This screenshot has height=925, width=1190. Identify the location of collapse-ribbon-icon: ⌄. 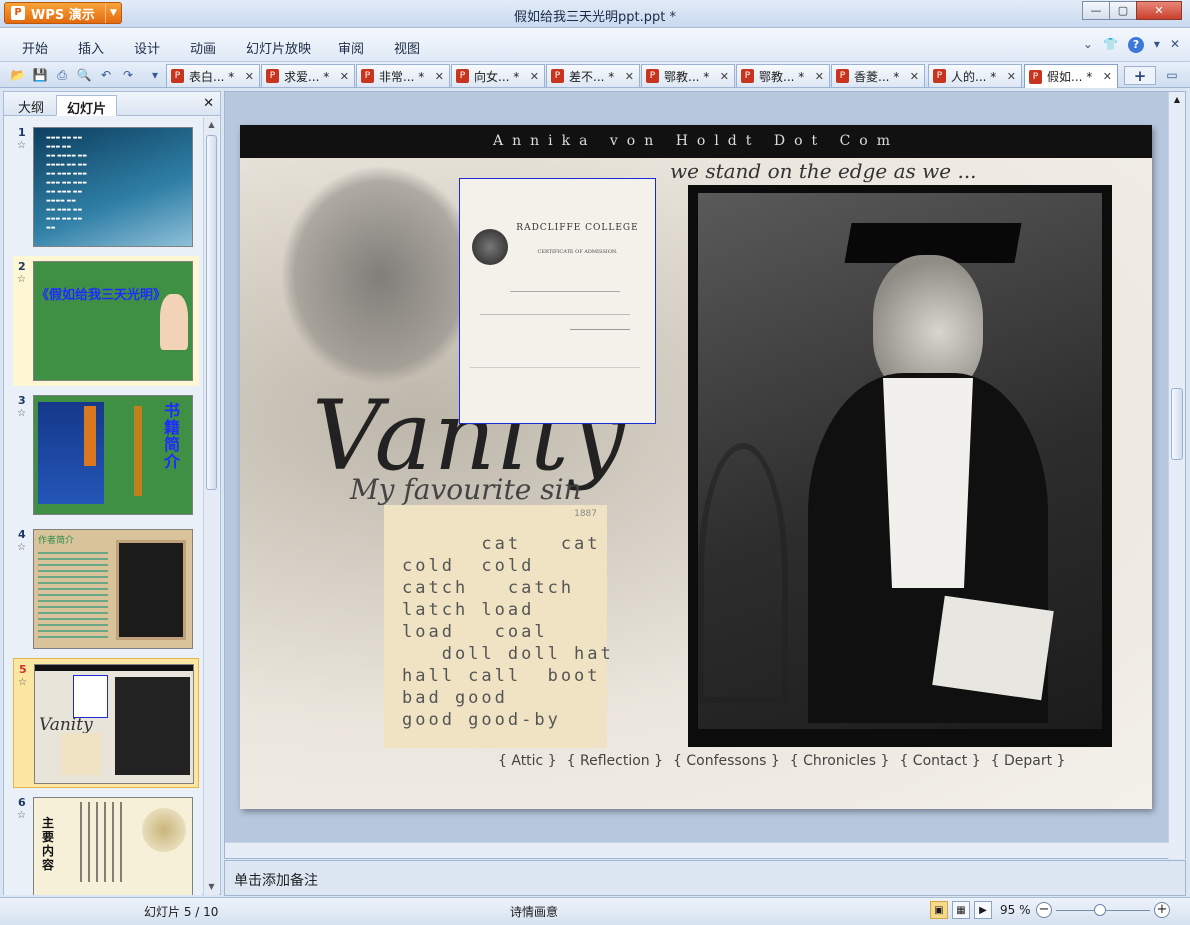
(1088, 45).